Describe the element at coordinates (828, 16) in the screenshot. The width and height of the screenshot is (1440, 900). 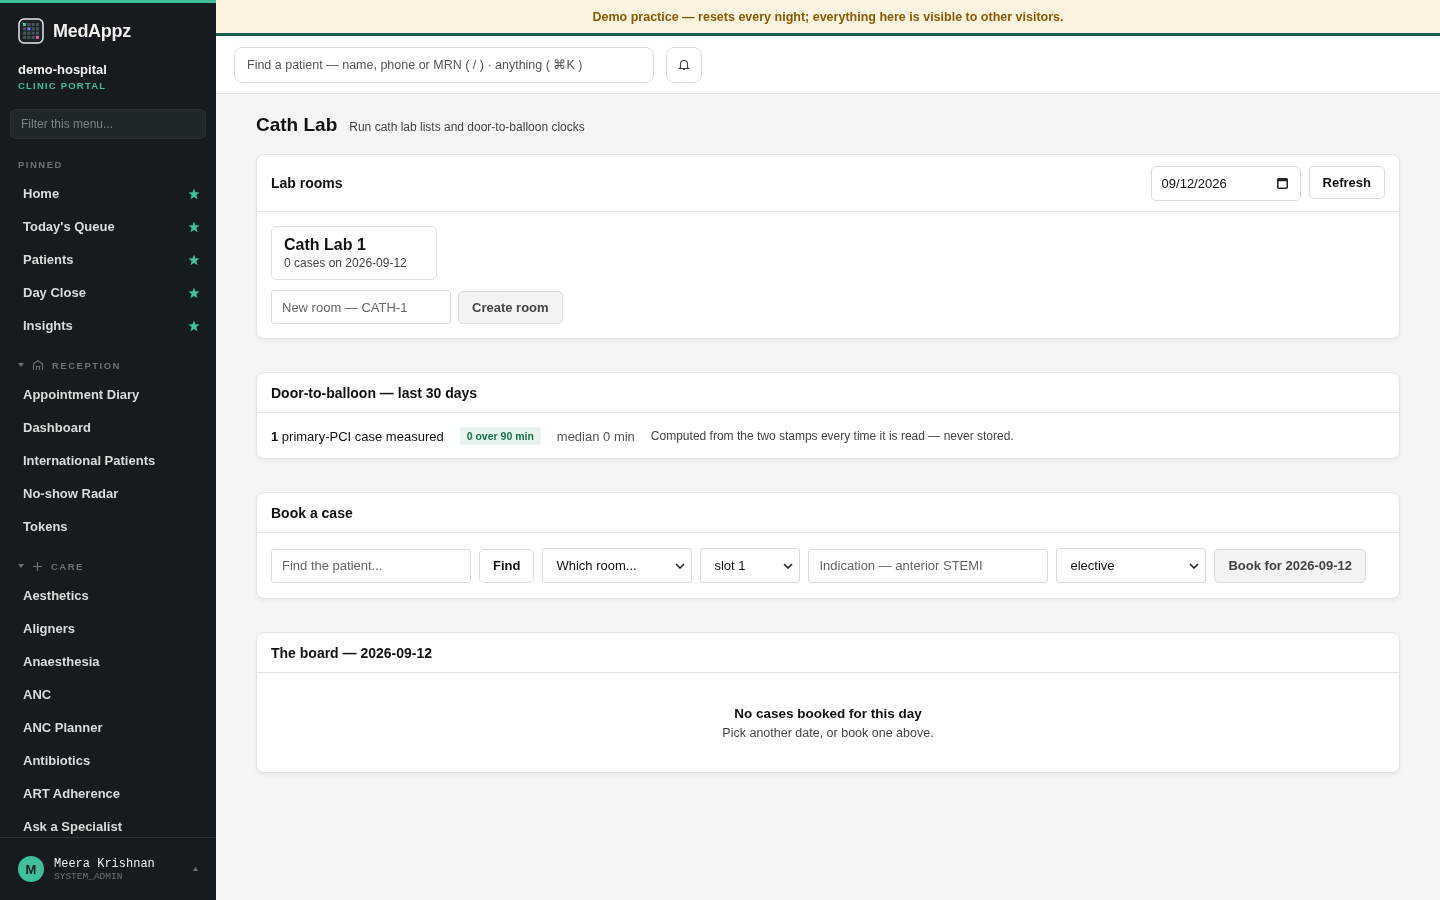
I see `banner-text: Demo practice — resets every night; everything here is visible to other visitors.` at that location.